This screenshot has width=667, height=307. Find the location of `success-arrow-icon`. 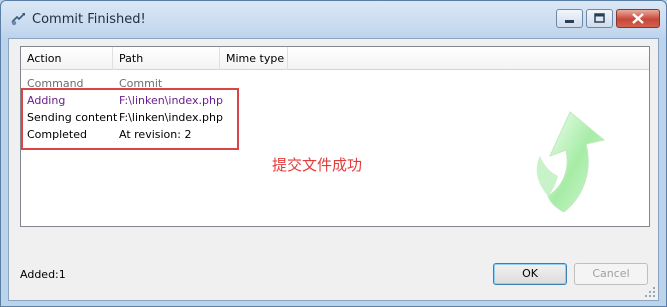

success-arrow-icon is located at coordinates (571, 162).